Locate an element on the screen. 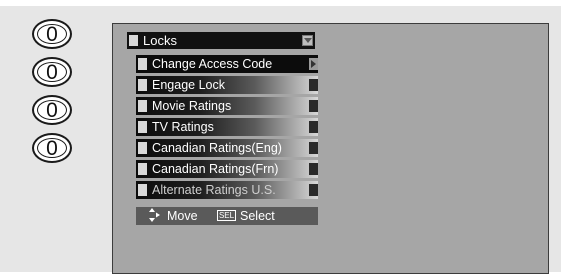 This screenshot has width=561, height=275. right-arrow-icon is located at coordinates (313, 64).